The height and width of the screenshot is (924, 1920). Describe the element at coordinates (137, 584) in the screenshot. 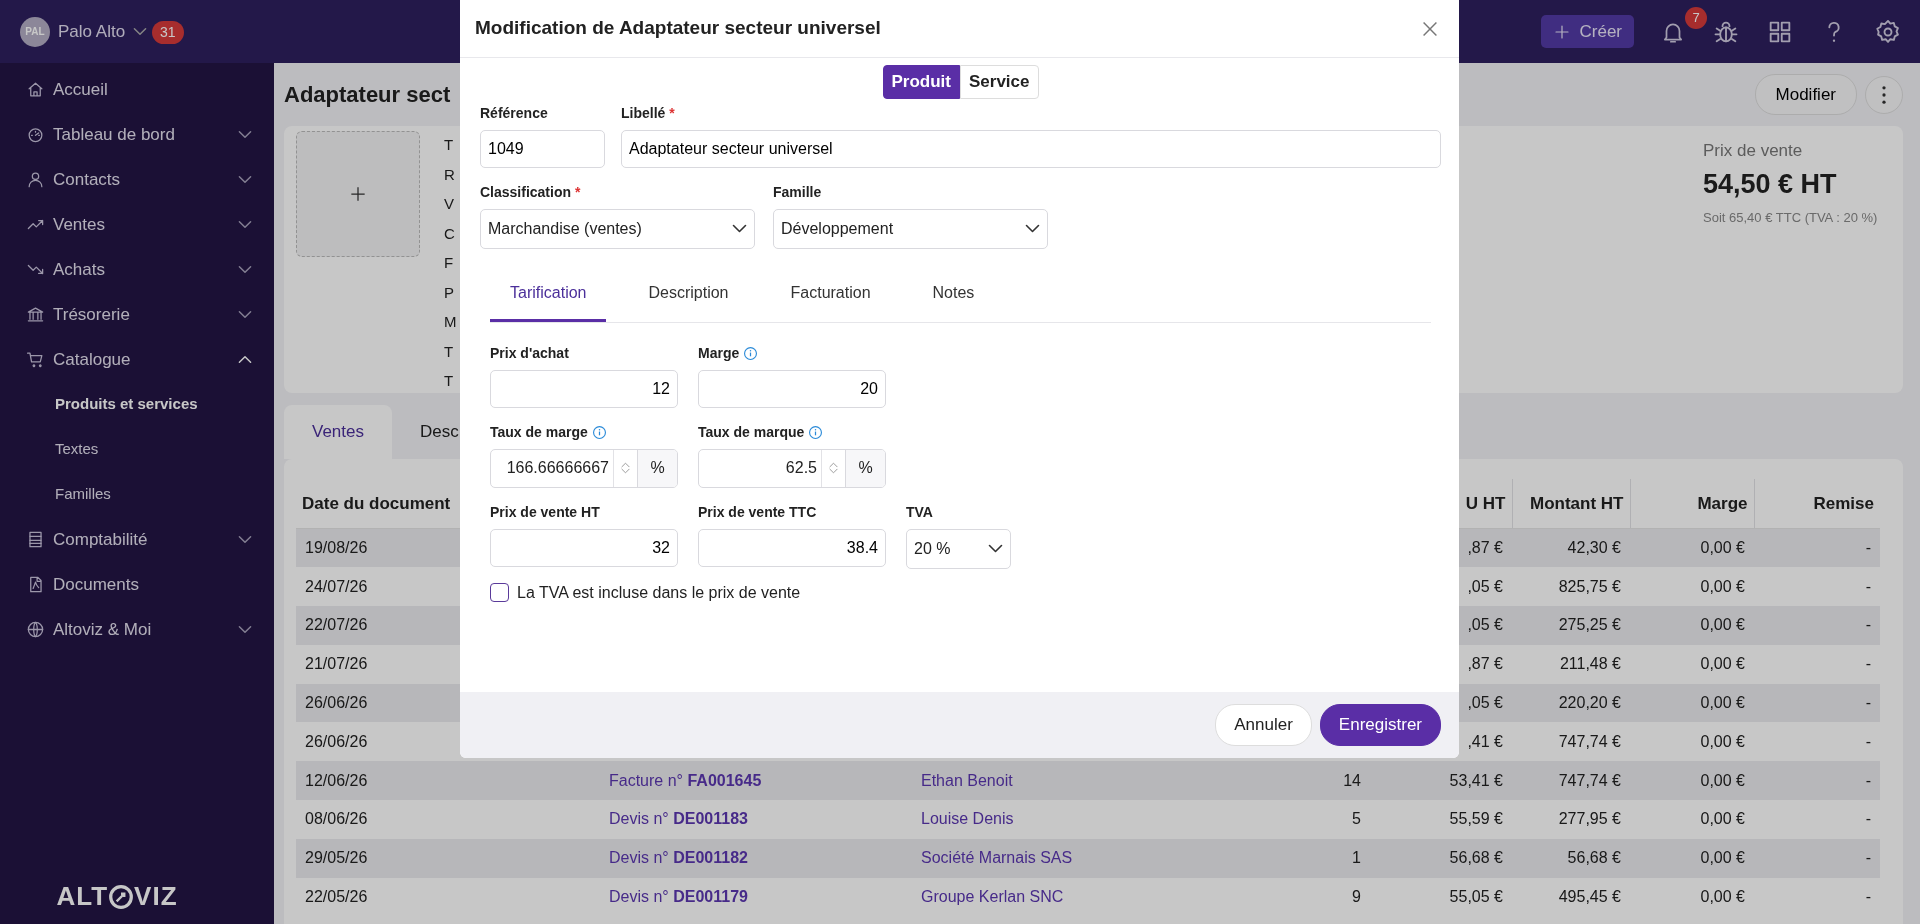

I see `sidebar-item: Documents` at that location.